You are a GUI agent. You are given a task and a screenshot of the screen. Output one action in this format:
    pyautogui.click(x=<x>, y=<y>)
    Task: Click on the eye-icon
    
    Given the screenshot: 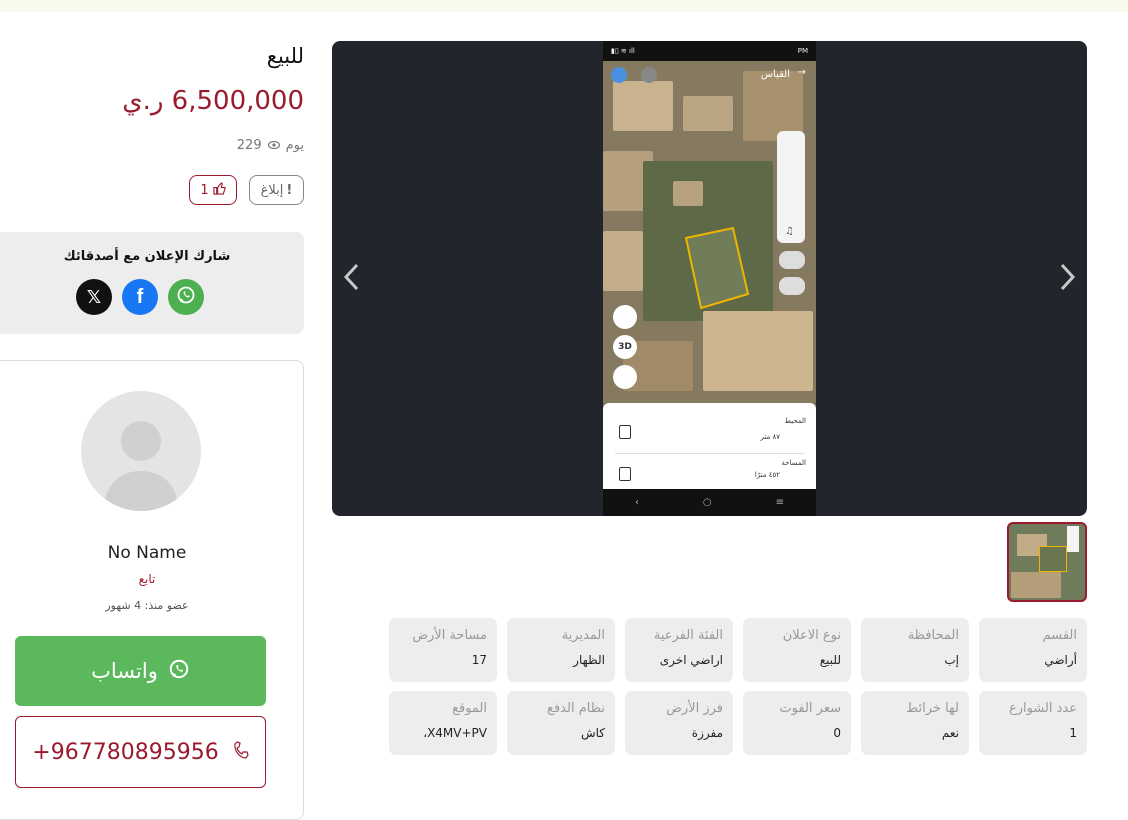 What is the action you would take?
    pyautogui.click(x=273, y=145)
    